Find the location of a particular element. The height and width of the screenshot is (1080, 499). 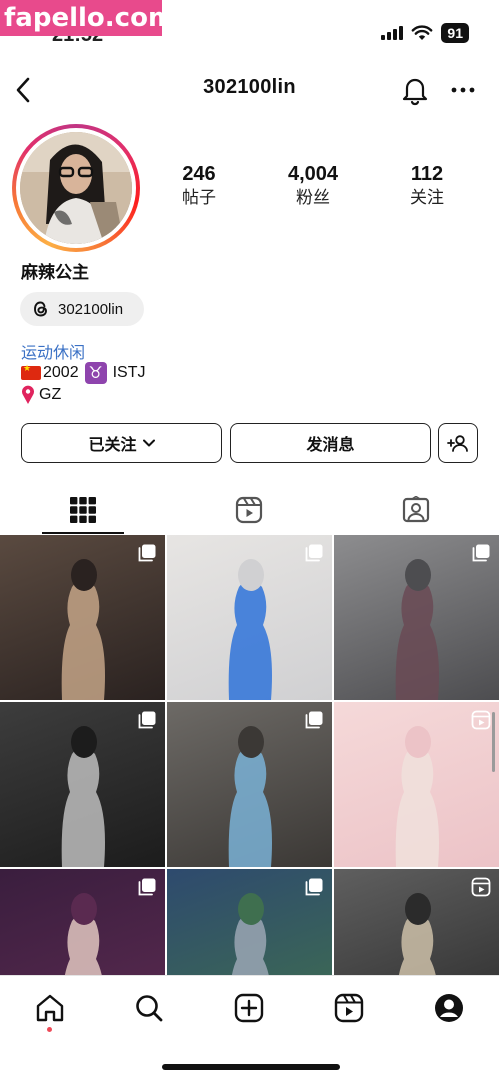

message-button: 发消息 is located at coordinates (330, 443).